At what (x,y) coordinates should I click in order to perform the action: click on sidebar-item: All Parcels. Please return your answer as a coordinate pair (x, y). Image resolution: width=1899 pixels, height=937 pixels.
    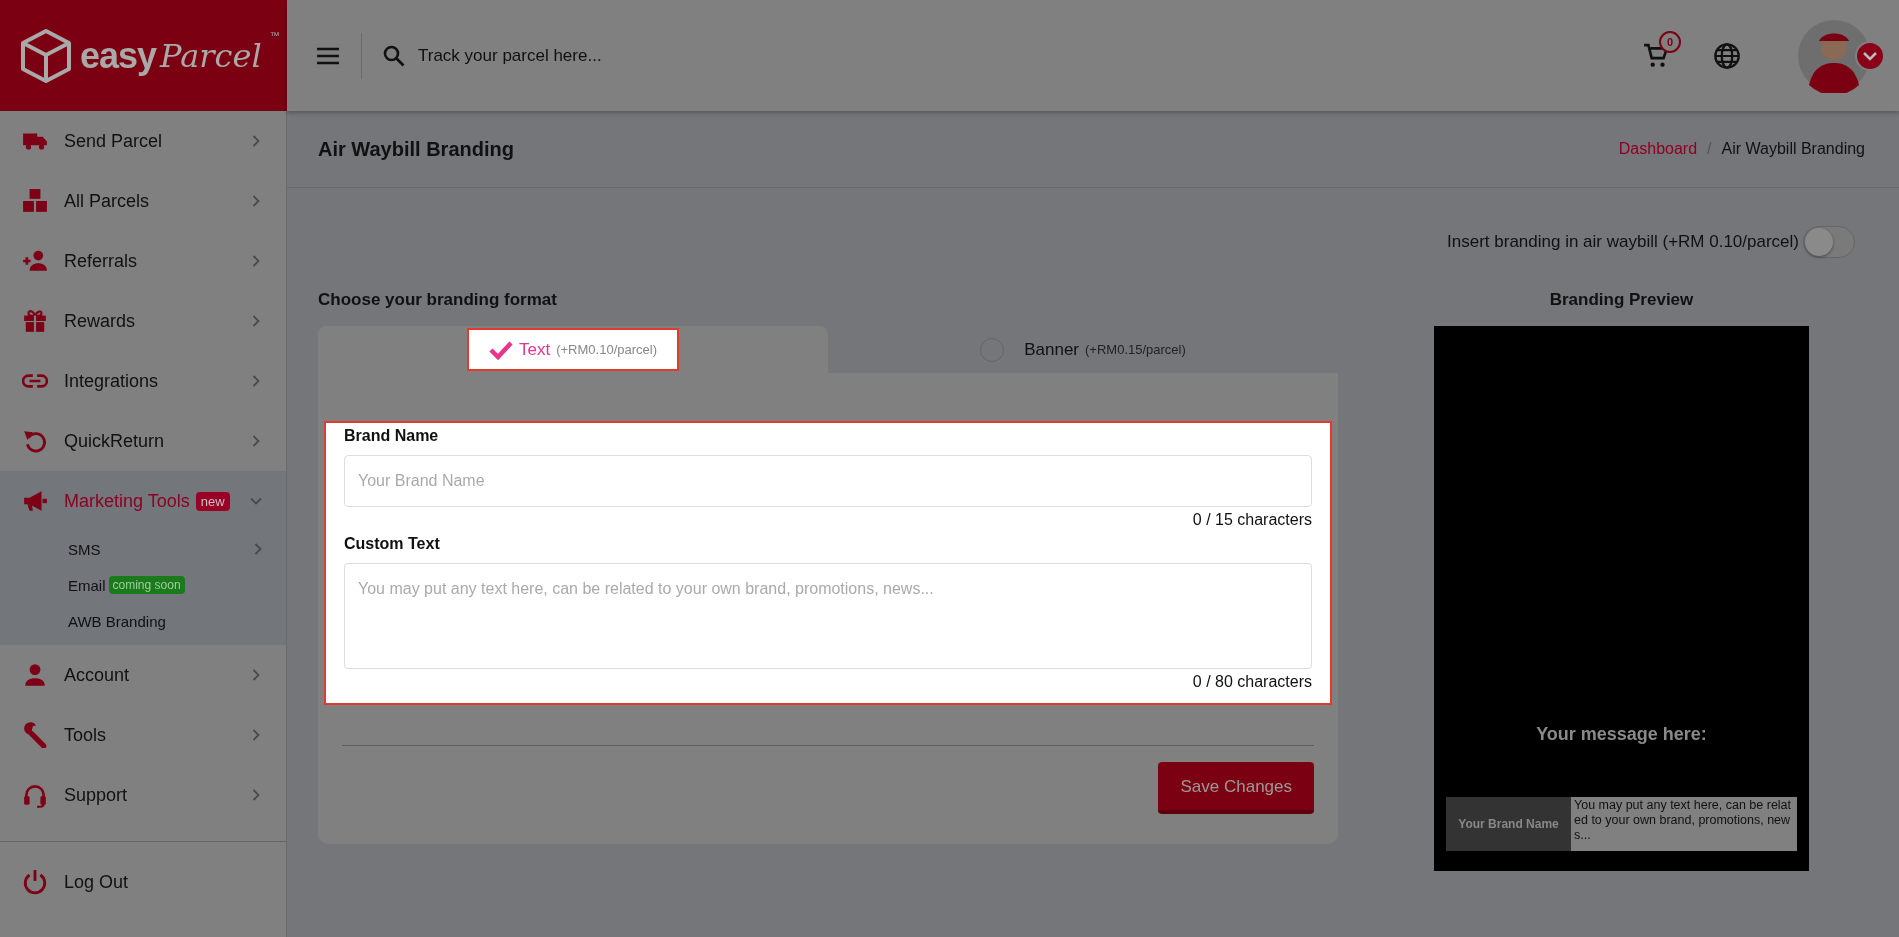
    Looking at the image, I should click on (143, 201).